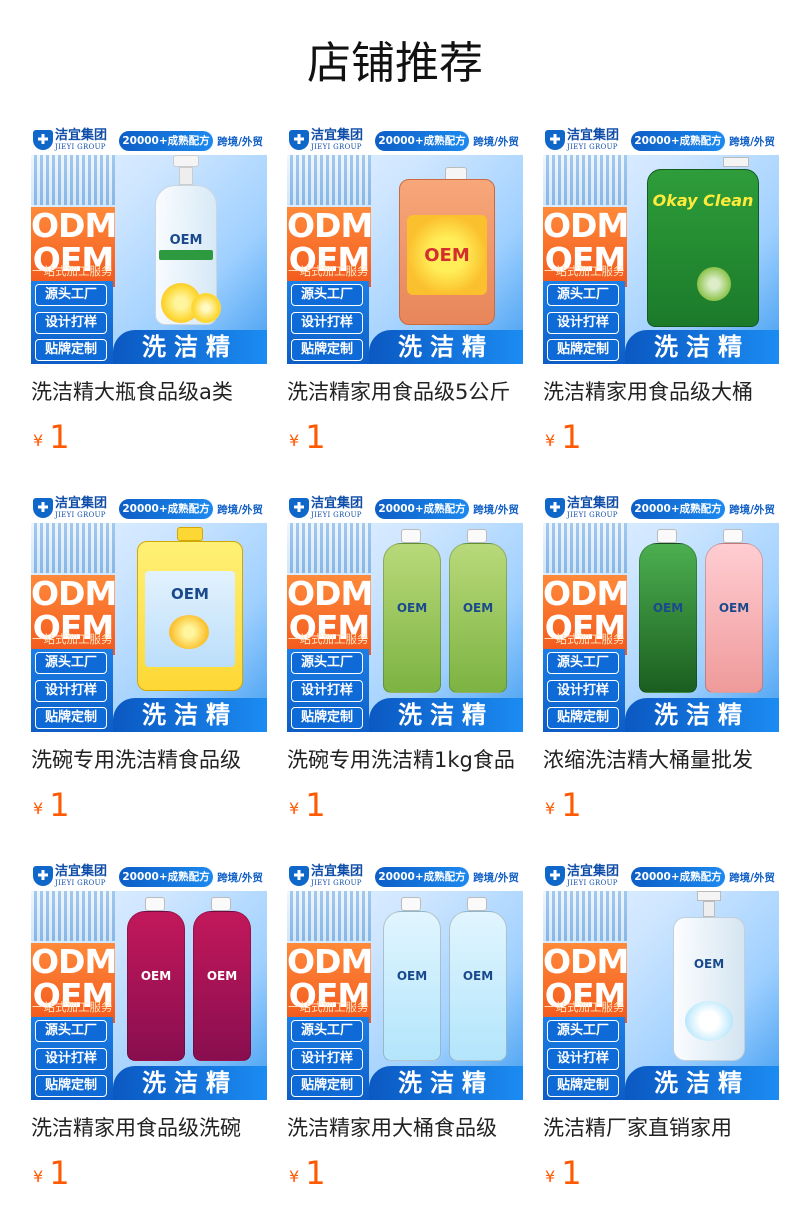  I want to click on plate, so click(709, 1021).